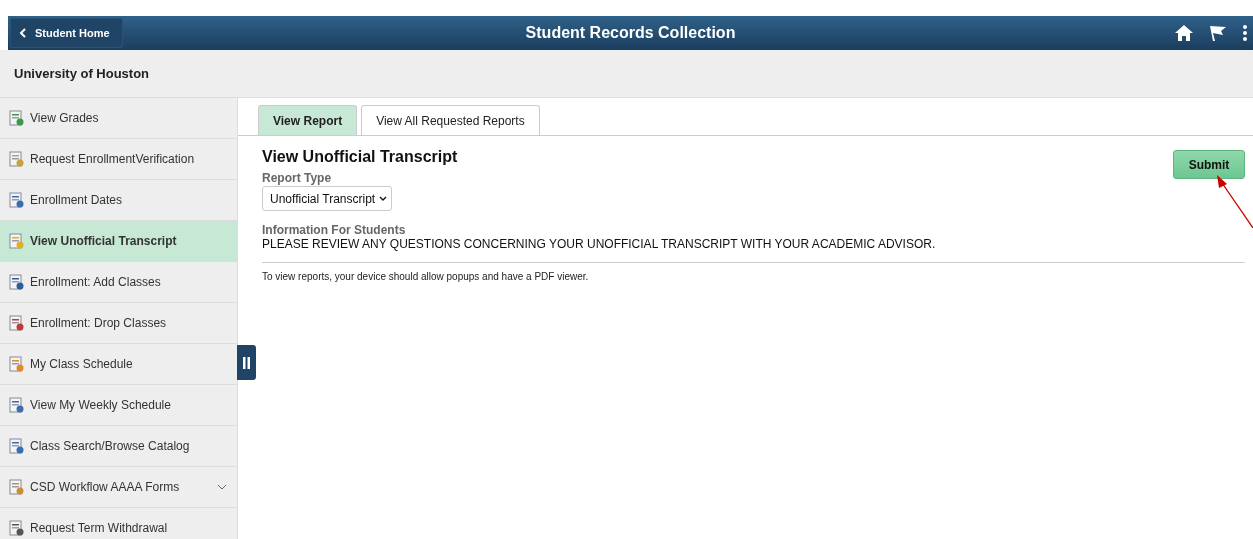 This screenshot has height=539, width=1253. I want to click on submit-button: Submit, so click(1209, 164).